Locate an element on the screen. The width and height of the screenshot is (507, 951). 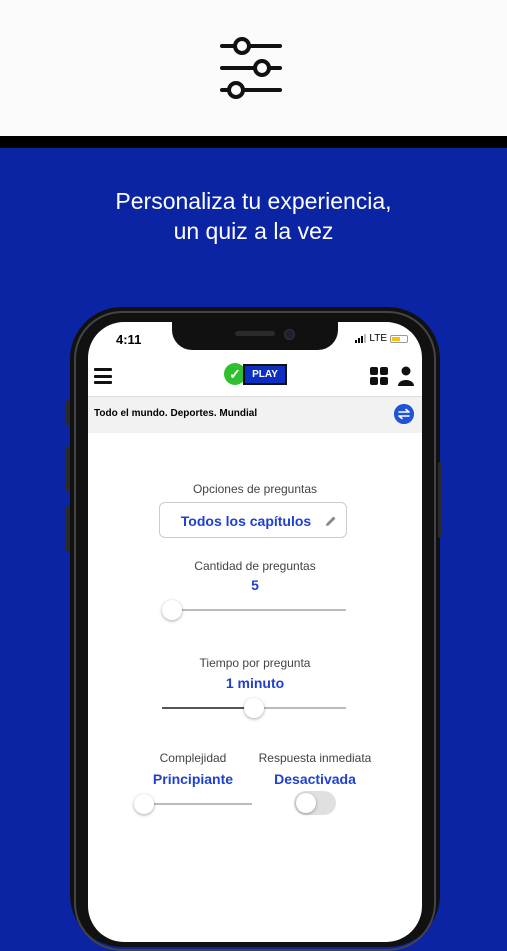
question-count-slider is located at coordinates (254, 610).